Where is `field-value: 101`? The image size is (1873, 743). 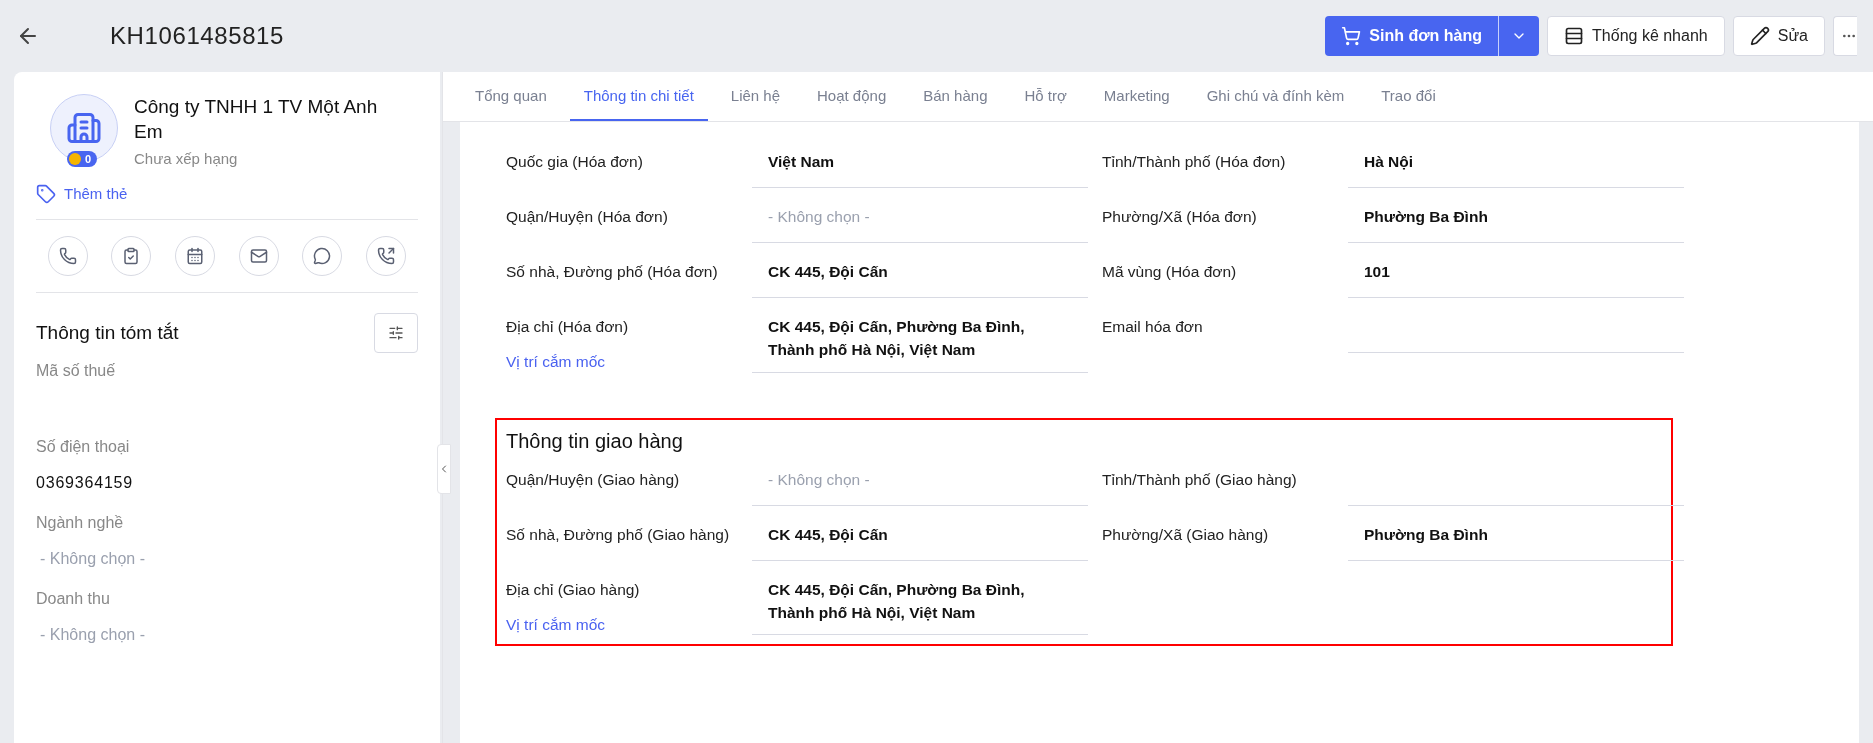
field-value: 101 is located at coordinates (1516, 275).